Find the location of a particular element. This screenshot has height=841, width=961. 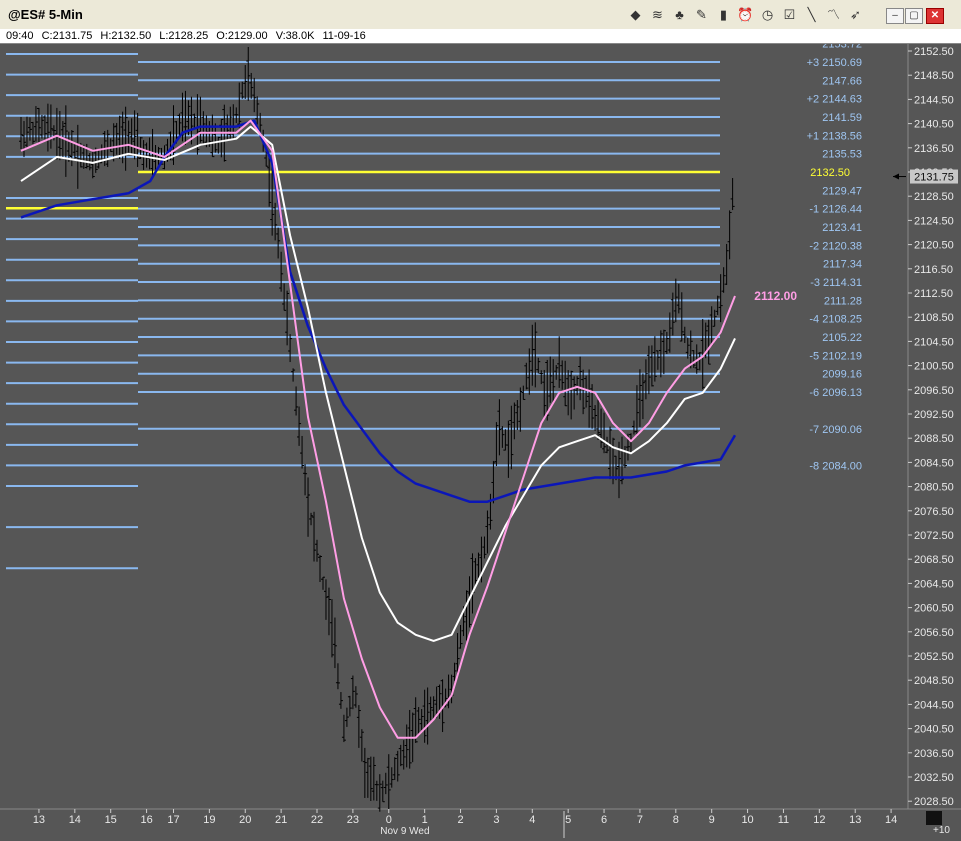

price-axis is located at coordinates (934, 426).